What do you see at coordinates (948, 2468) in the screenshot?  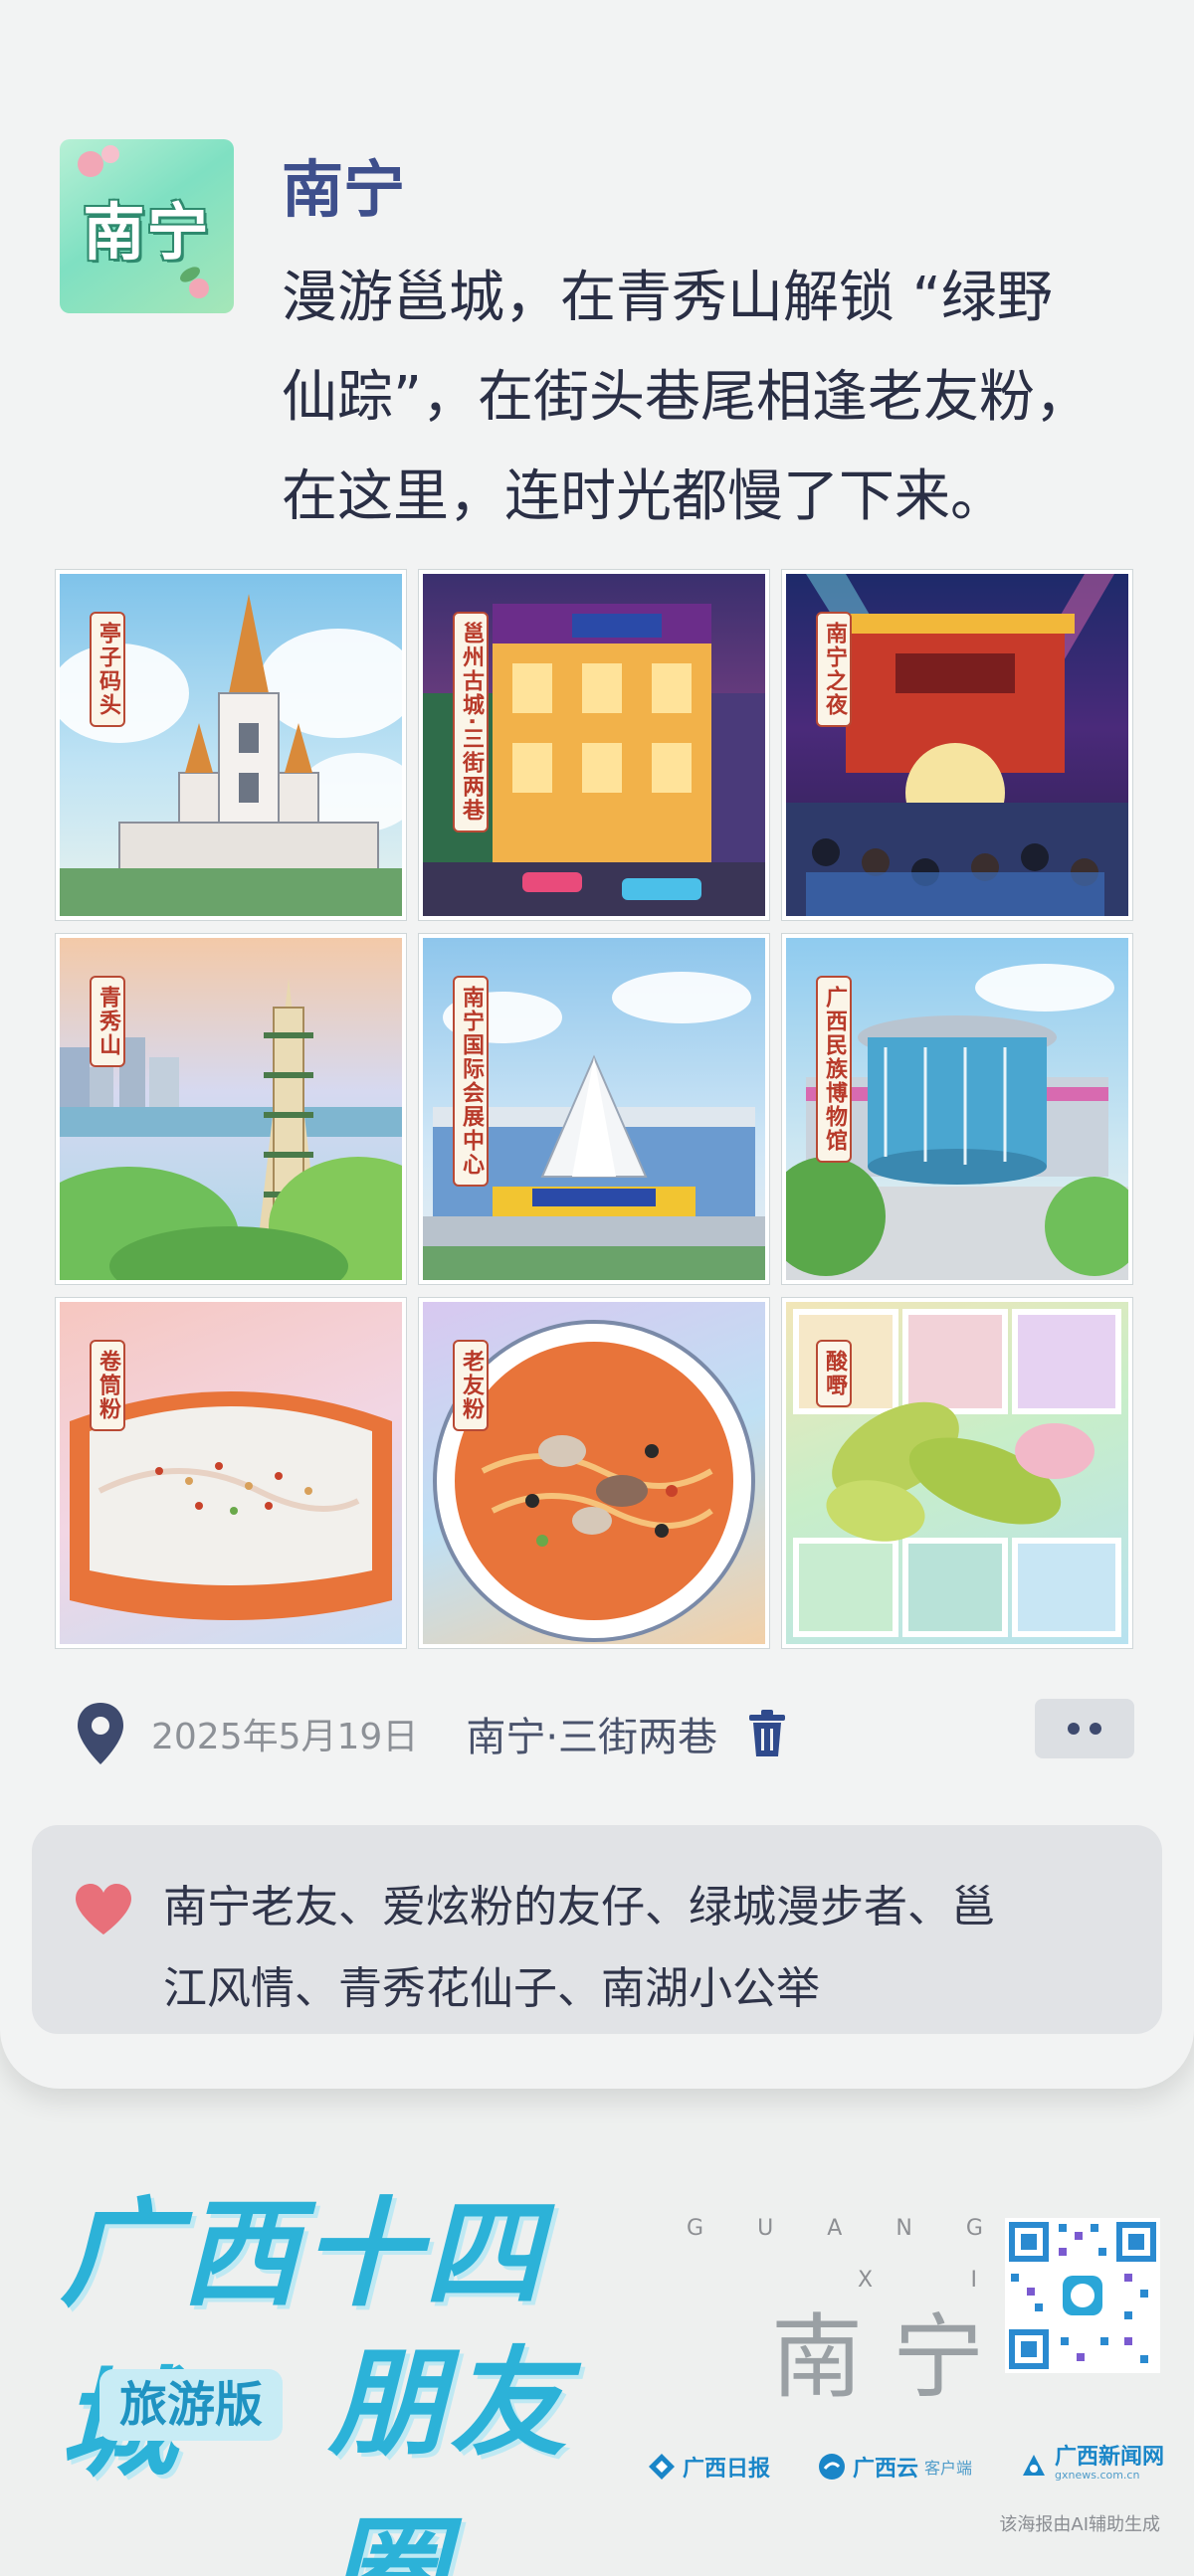 I see `partner-suffix: 客户端` at bounding box center [948, 2468].